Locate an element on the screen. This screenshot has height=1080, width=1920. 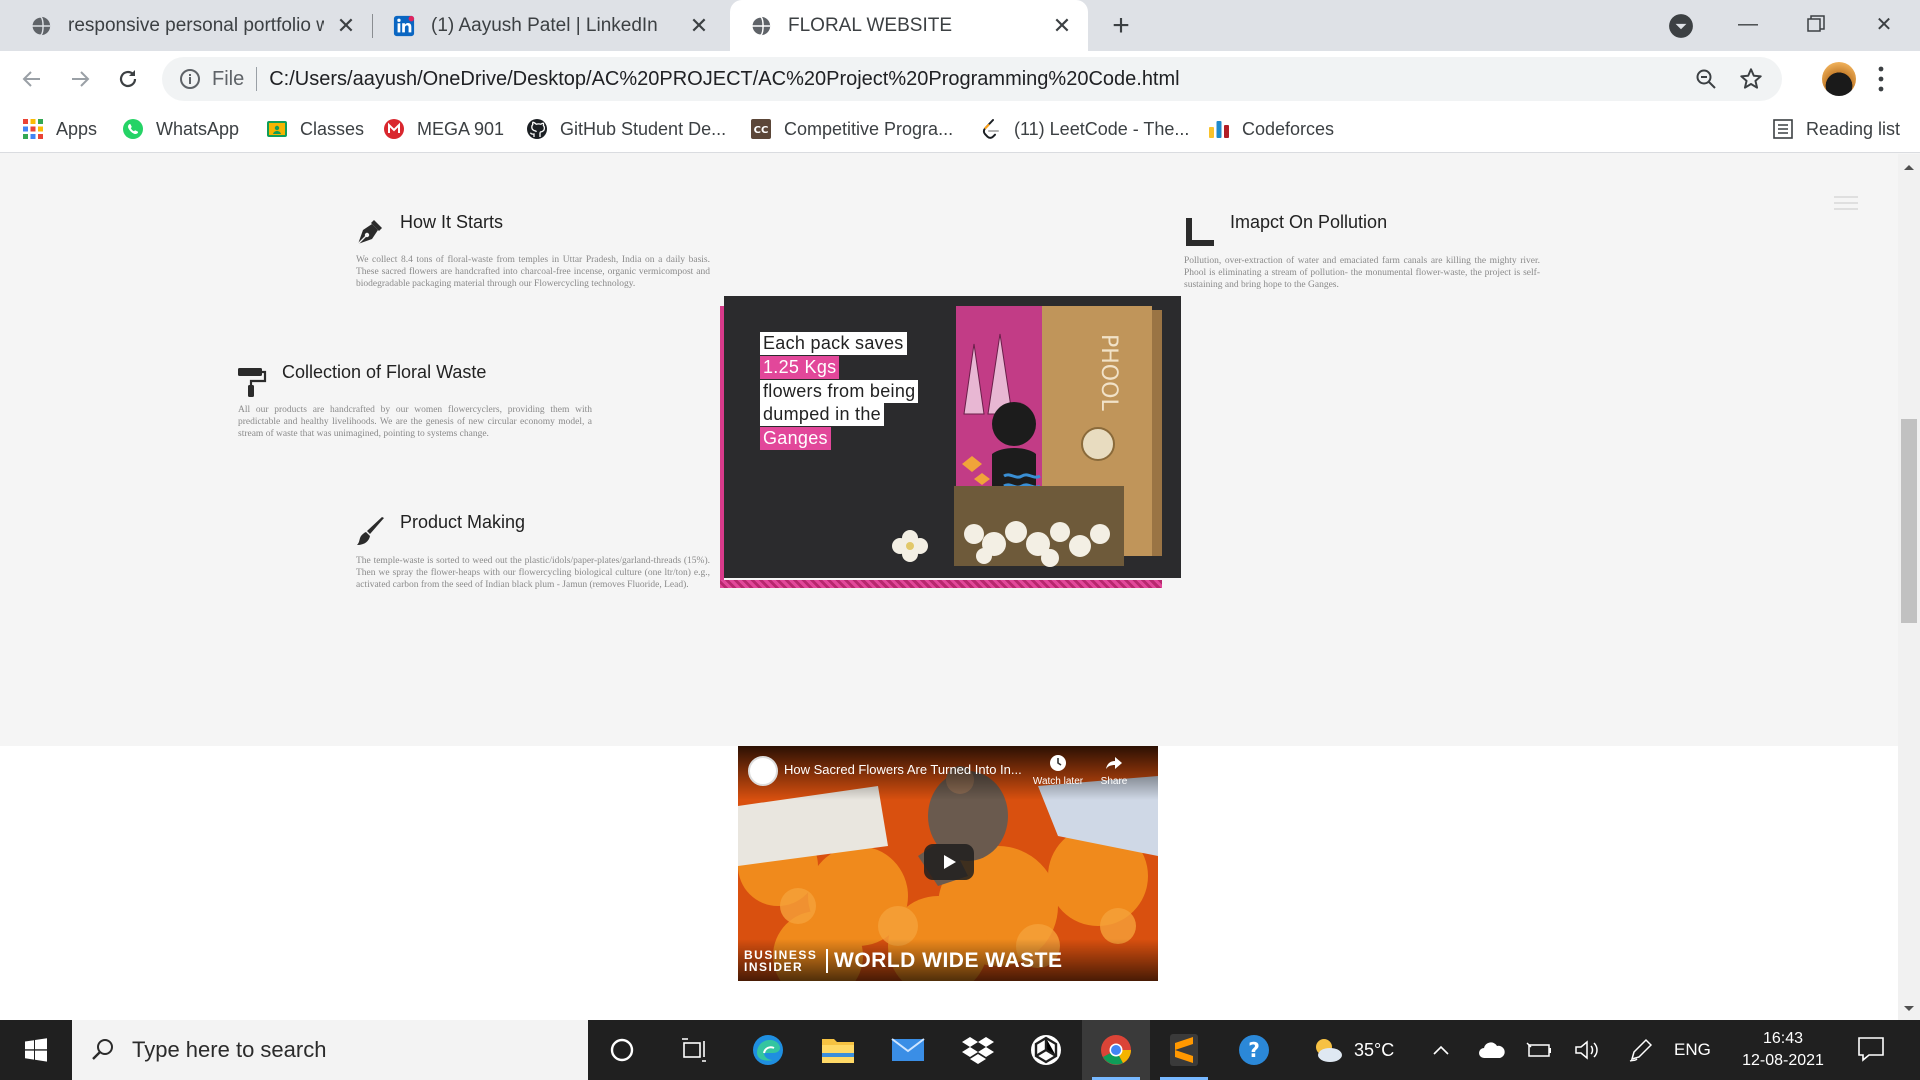
volume-tray is located at coordinates (1587, 1050).